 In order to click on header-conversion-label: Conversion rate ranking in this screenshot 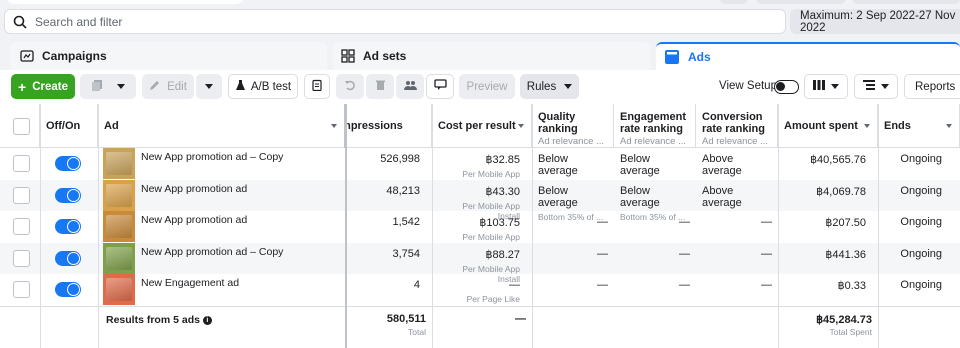, I will do `click(733, 123)`.